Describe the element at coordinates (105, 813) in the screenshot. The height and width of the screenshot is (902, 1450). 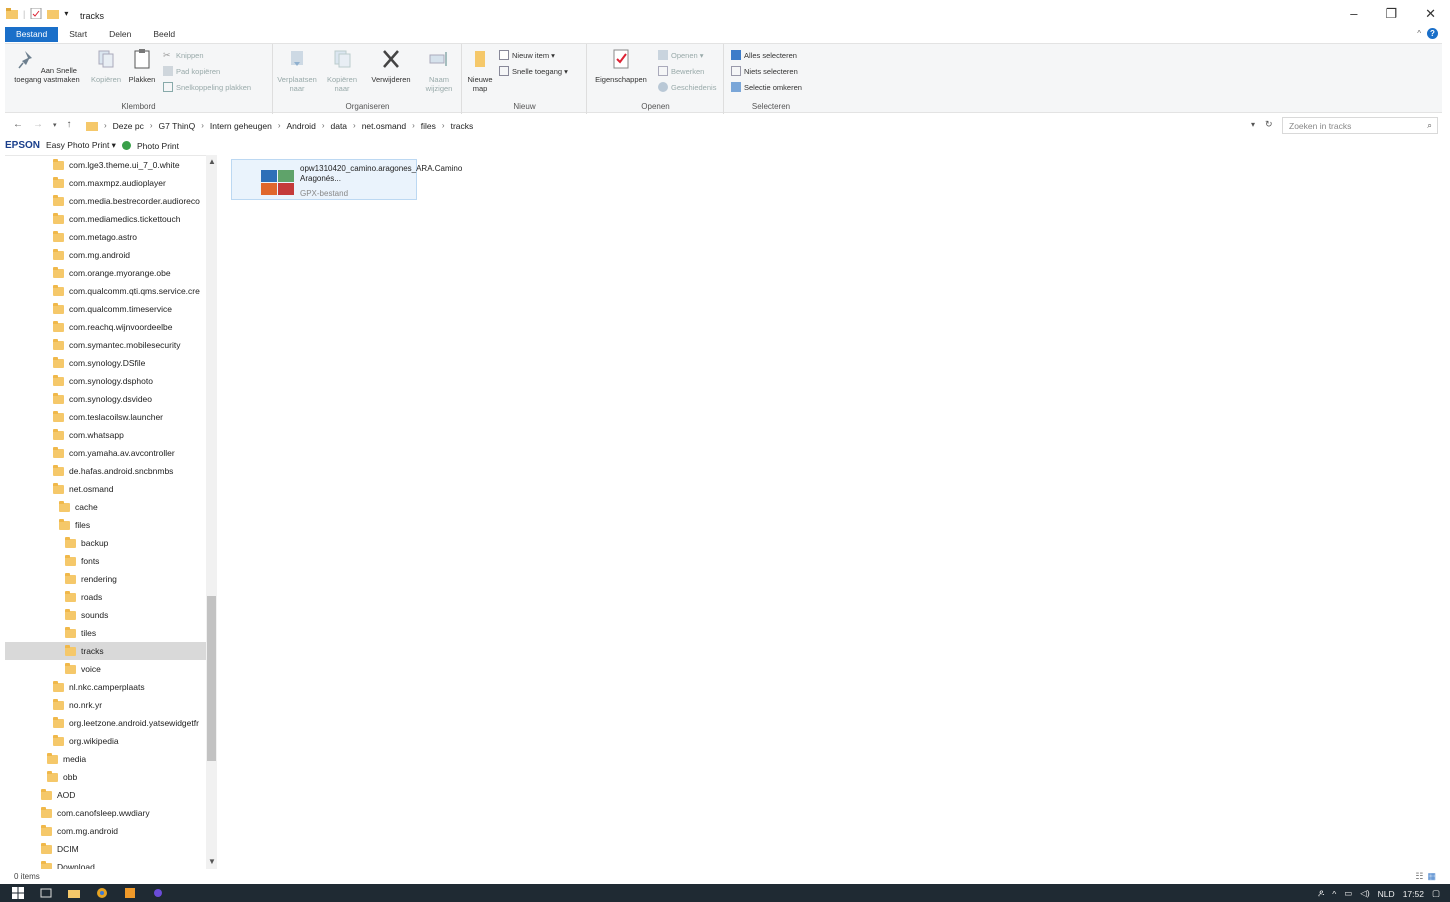
I see `tree-item: com.canofsleep.wwdiary` at that location.